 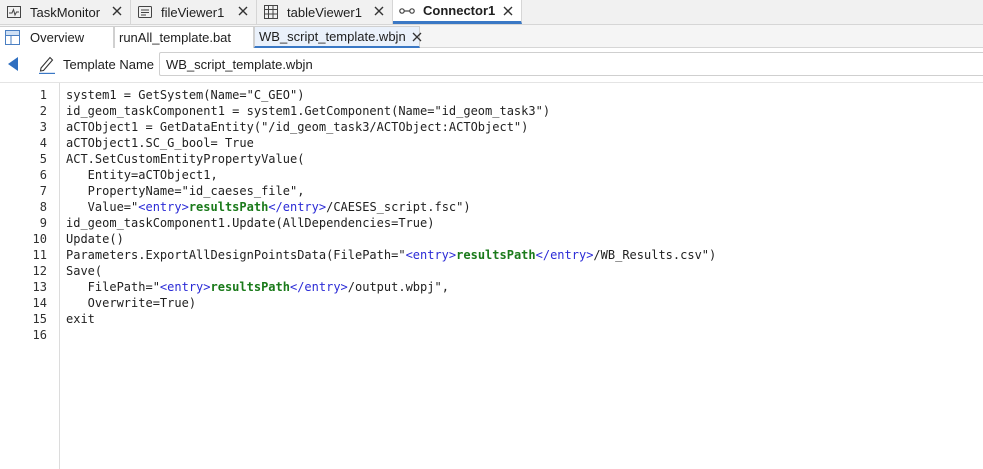 I want to click on code-text: FilePath=", so click(x=113, y=287).